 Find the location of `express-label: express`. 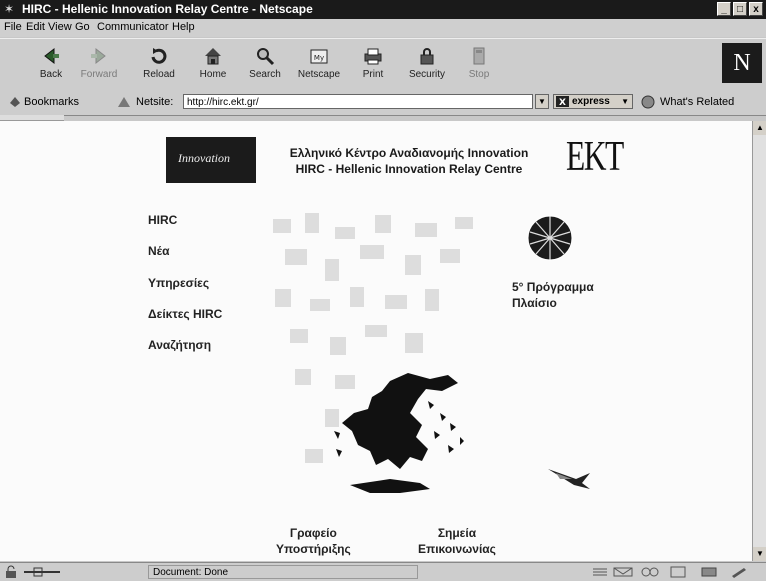

express-label: express is located at coordinates (591, 101).